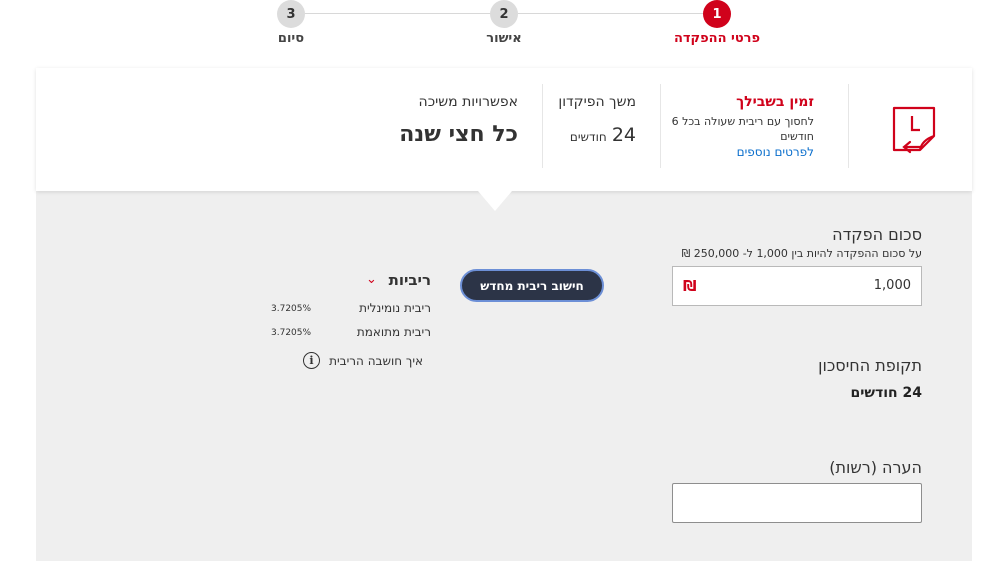 This screenshot has height=561, width=986. What do you see at coordinates (311, 360) in the screenshot?
I see `info-icon: i` at bounding box center [311, 360].